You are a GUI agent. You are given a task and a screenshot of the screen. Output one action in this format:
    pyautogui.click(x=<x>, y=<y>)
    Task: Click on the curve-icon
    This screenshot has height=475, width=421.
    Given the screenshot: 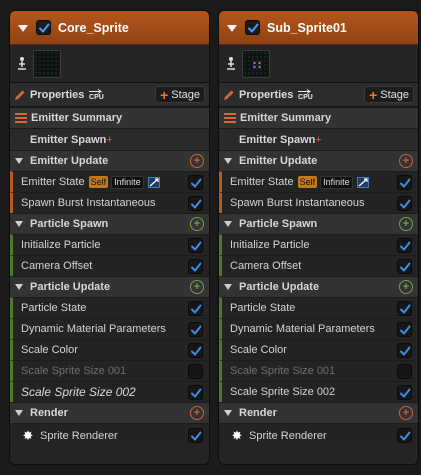 What is the action you would take?
    pyautogui.click(x=362, y=182)
    